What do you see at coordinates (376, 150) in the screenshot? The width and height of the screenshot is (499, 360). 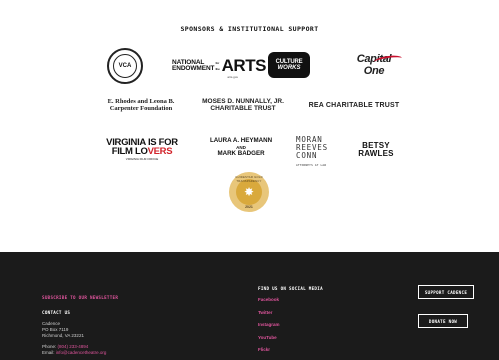 I see `betsy-rawles-logo: BETSY RAWLES` at bounding box center [376, 150].